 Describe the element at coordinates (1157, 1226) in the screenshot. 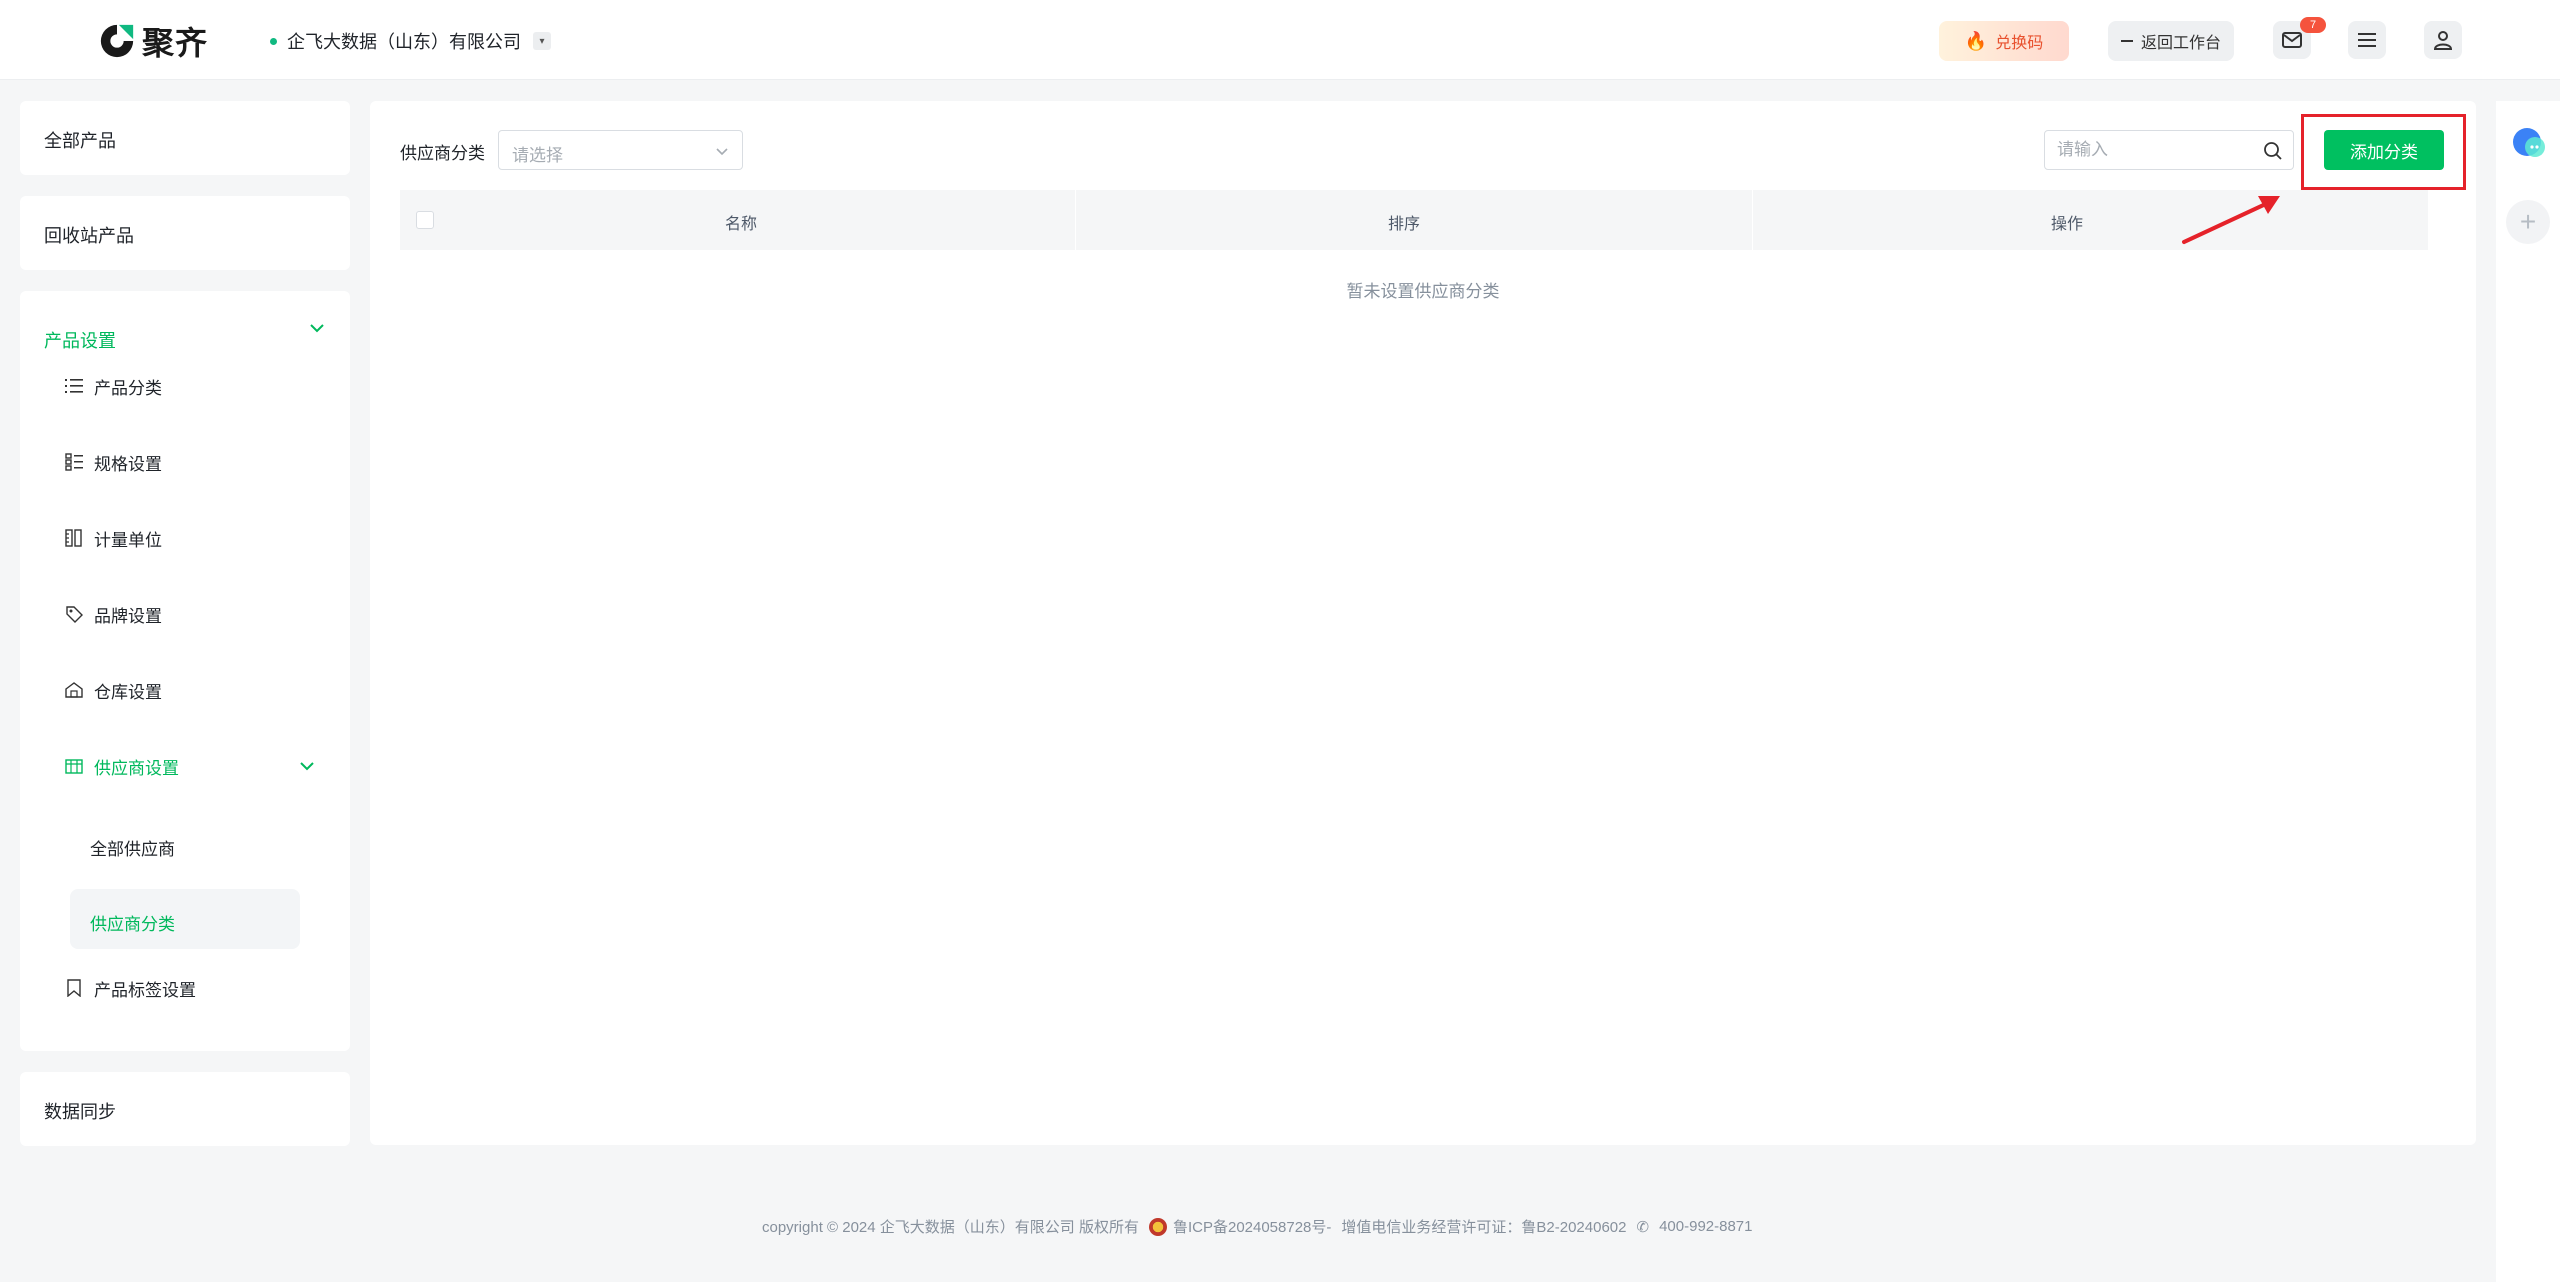

I see `police-badge-icon` at that location.